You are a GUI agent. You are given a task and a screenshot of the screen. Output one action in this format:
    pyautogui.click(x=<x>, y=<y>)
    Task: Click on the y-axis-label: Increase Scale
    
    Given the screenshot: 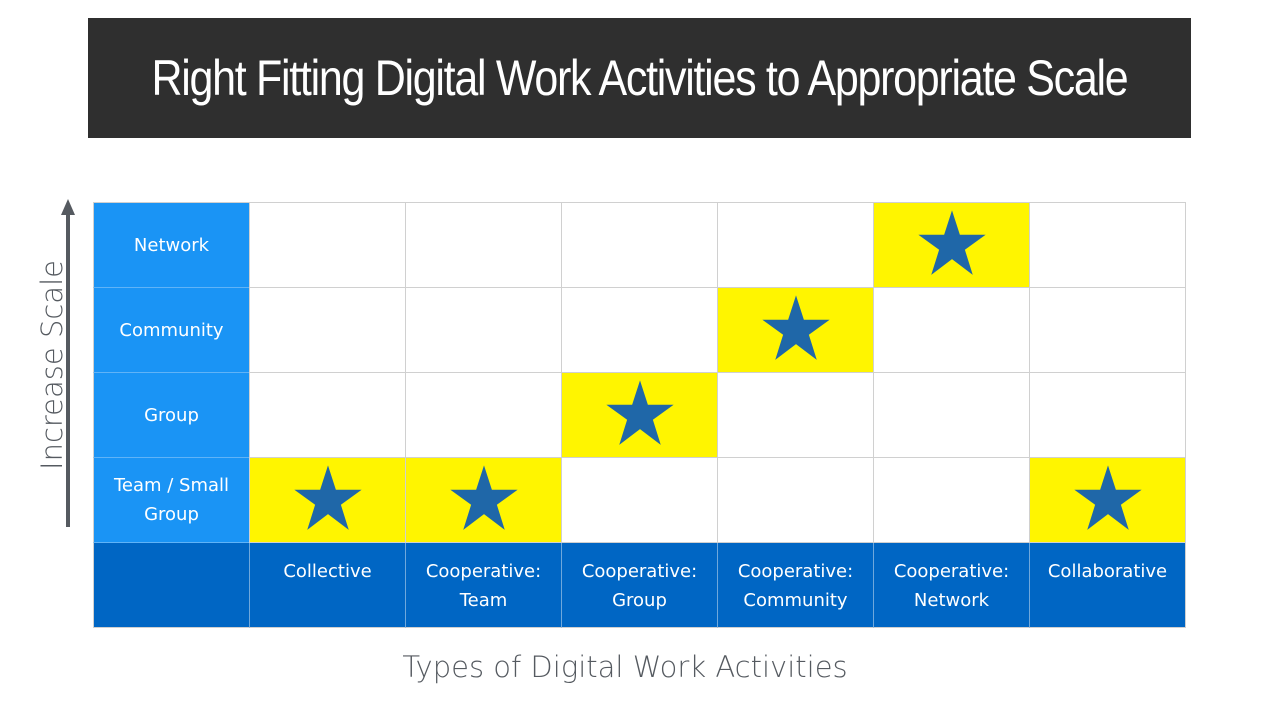 What is the action you would take?
    pyautogui.click(x=52, y=365)
    